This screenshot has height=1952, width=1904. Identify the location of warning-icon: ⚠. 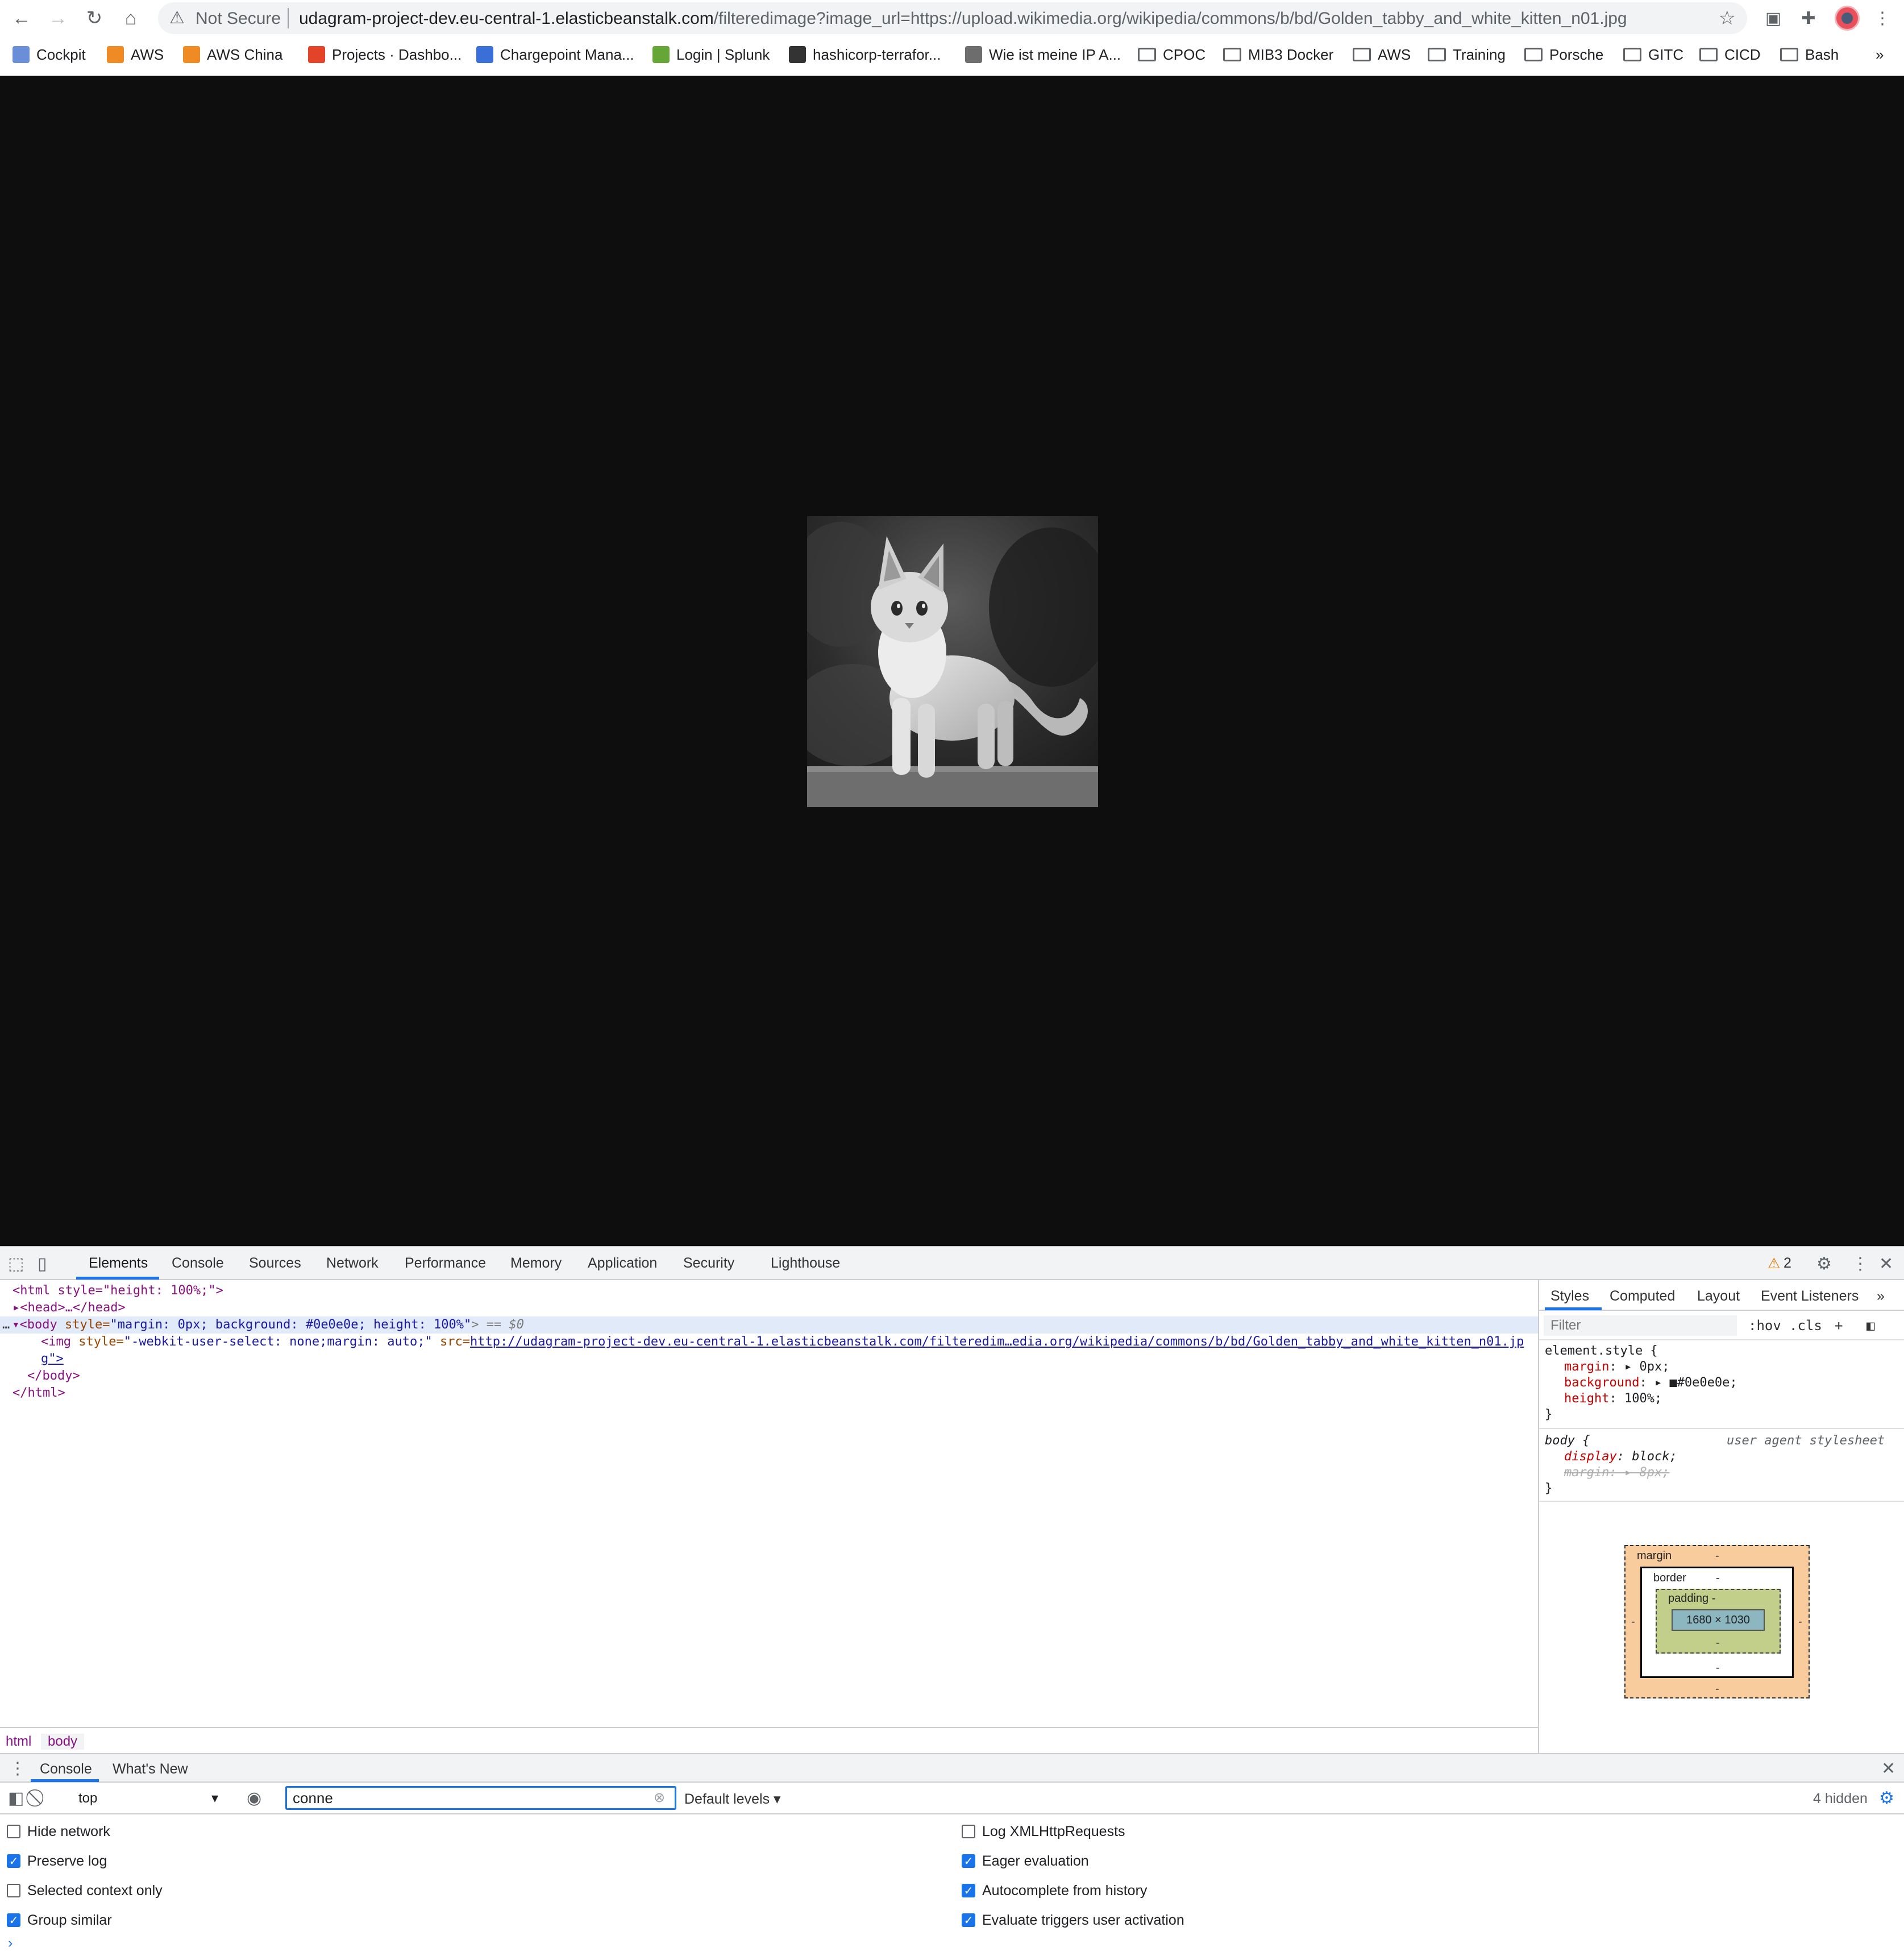
(1774, 1263).